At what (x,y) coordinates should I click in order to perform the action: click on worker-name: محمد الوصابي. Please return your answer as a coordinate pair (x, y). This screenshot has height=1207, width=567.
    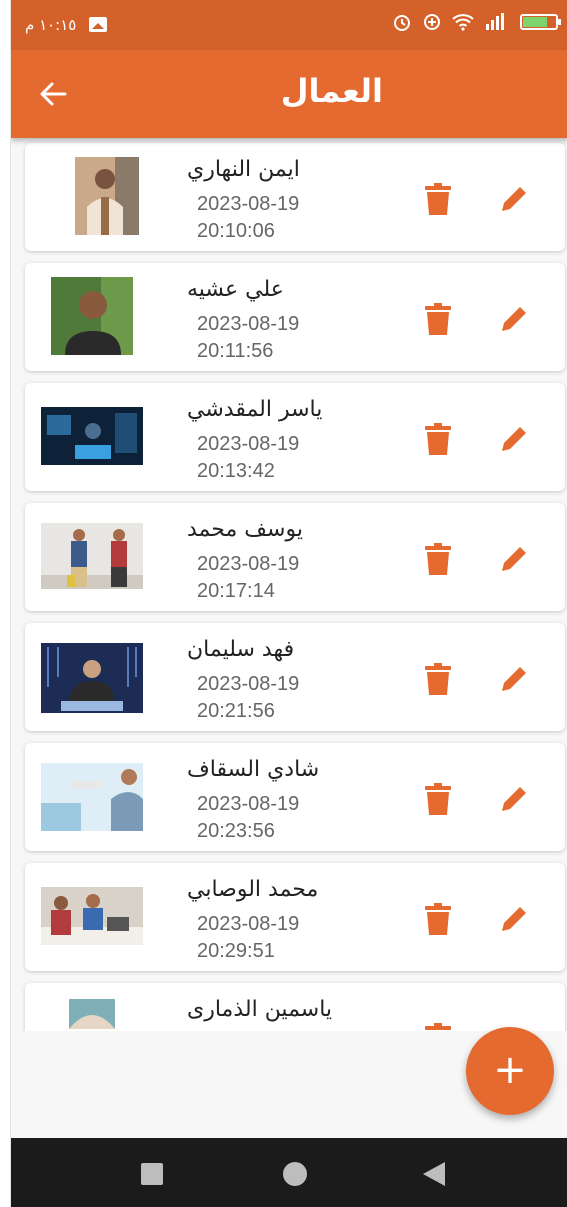
    Looking at the image, I should click on (253, 889).